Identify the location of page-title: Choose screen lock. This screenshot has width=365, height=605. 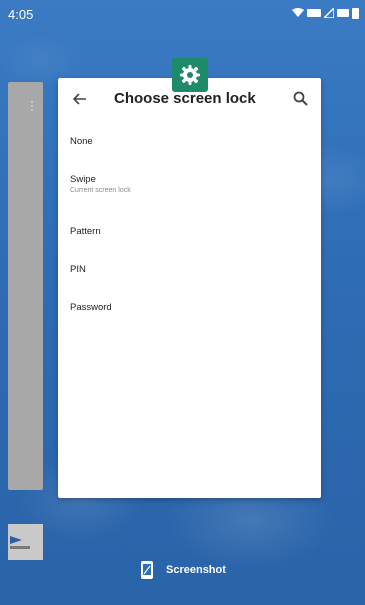
(185, 98).